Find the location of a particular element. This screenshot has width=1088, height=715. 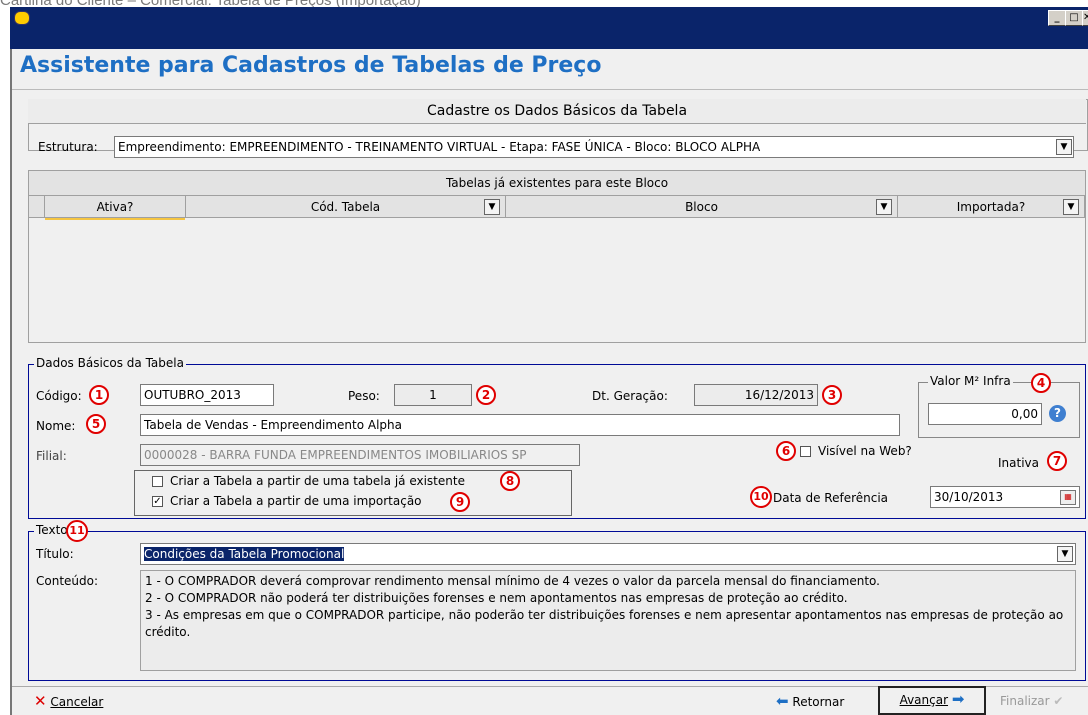

peso-input: 1 is located at coordinates (433, 395).